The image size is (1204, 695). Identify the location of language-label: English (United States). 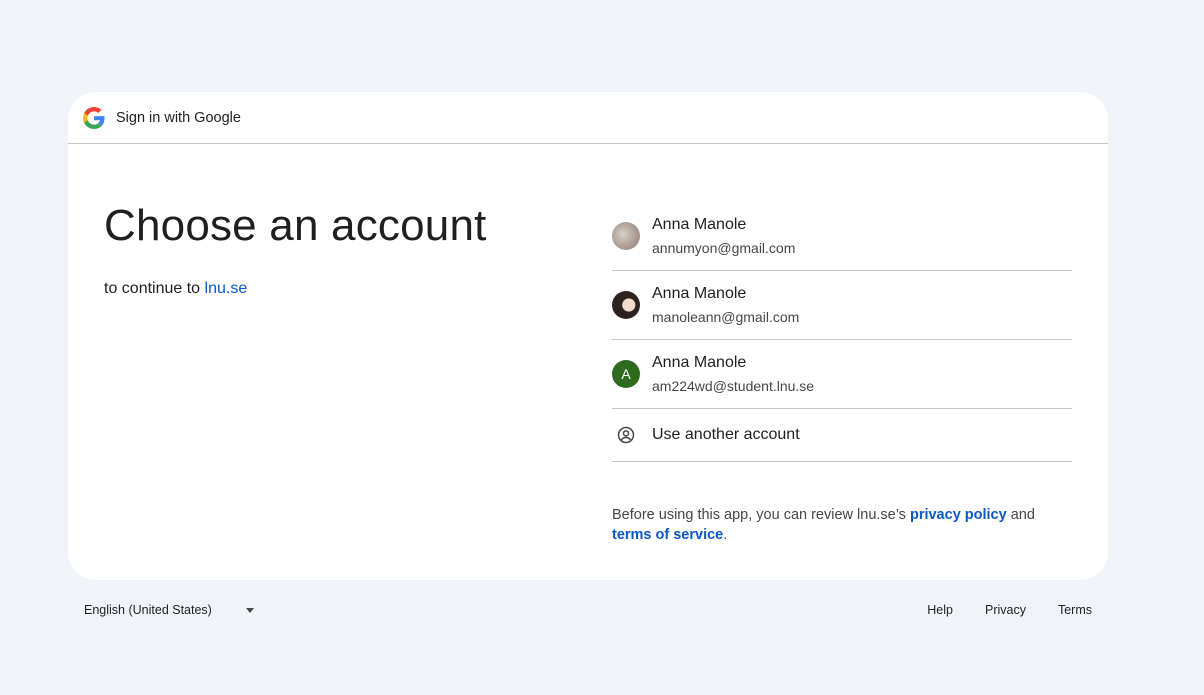
(148, 610).